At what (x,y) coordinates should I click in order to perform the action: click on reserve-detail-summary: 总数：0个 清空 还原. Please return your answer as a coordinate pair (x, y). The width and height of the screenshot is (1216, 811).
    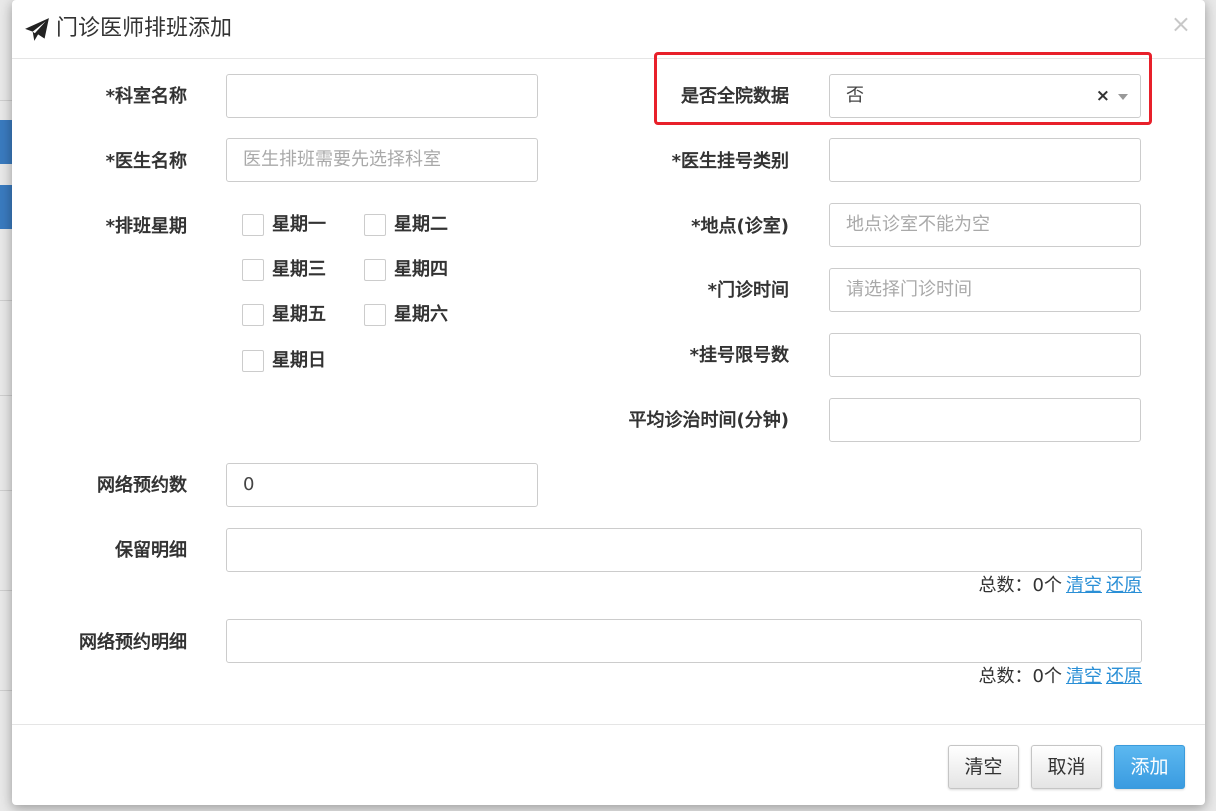
    Looking at the image, I should click on (1060, 586).